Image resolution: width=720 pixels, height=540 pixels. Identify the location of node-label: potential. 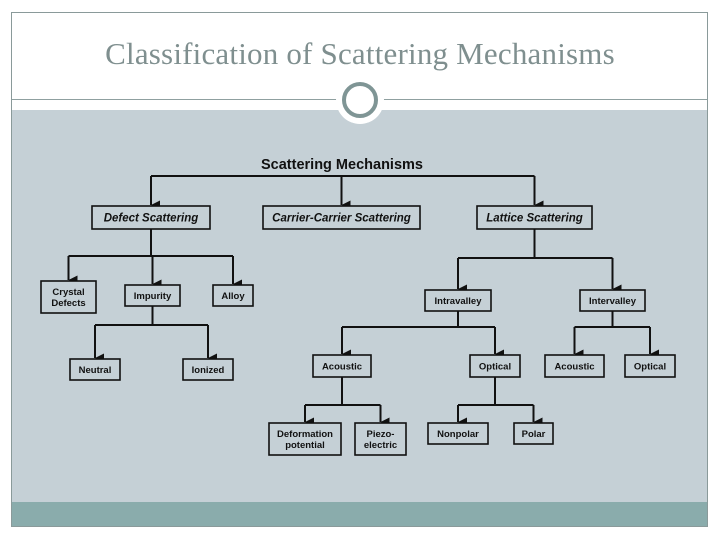
(305, 445).